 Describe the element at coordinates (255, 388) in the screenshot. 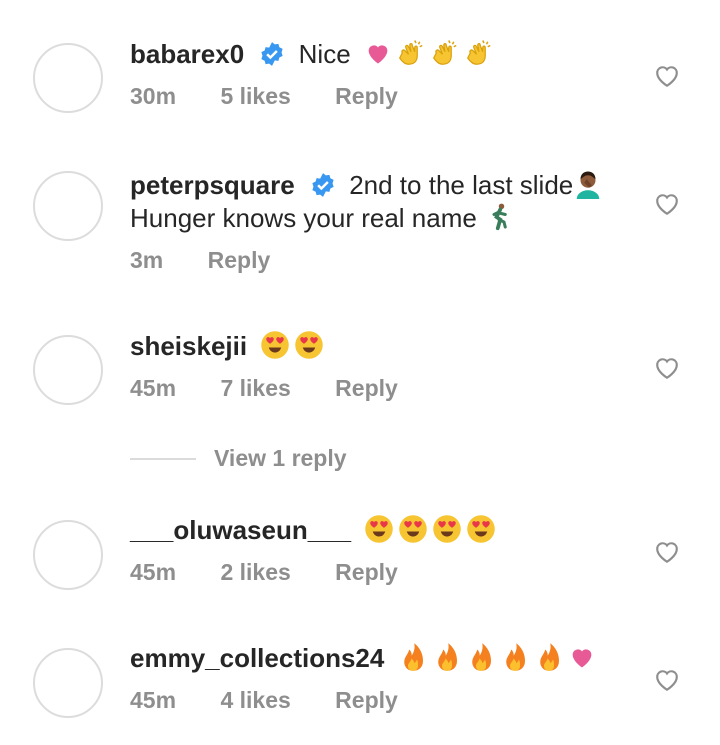

I see `likes-count: 7 likes` at that location.